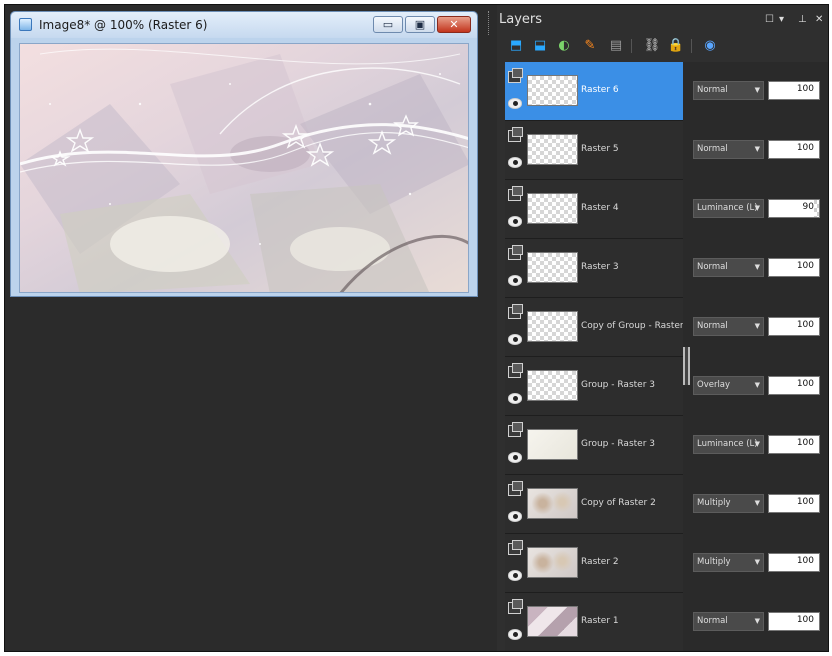  What do you see at coordinates (714, 562) in the screenshot?
I see `blend-mode-value: Multiply` at bounding box center [714, 562].